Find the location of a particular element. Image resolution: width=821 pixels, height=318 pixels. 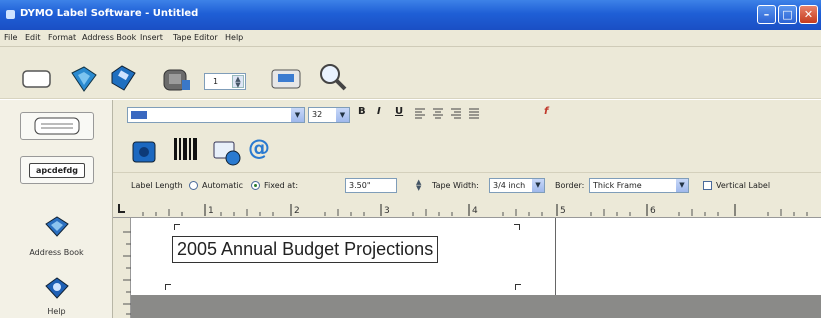

ruler-ticks: 1 2 3 4 5 6 is located at coordinates (463, 210).